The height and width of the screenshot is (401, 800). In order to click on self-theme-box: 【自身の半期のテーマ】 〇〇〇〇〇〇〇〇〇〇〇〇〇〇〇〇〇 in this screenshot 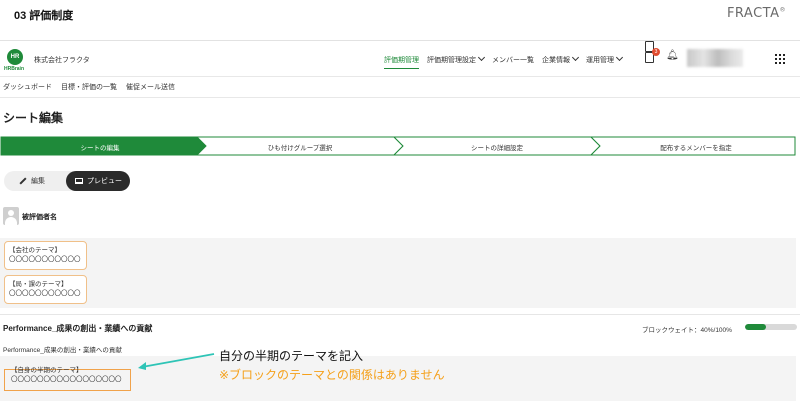, I will do `click(68, 374)`.